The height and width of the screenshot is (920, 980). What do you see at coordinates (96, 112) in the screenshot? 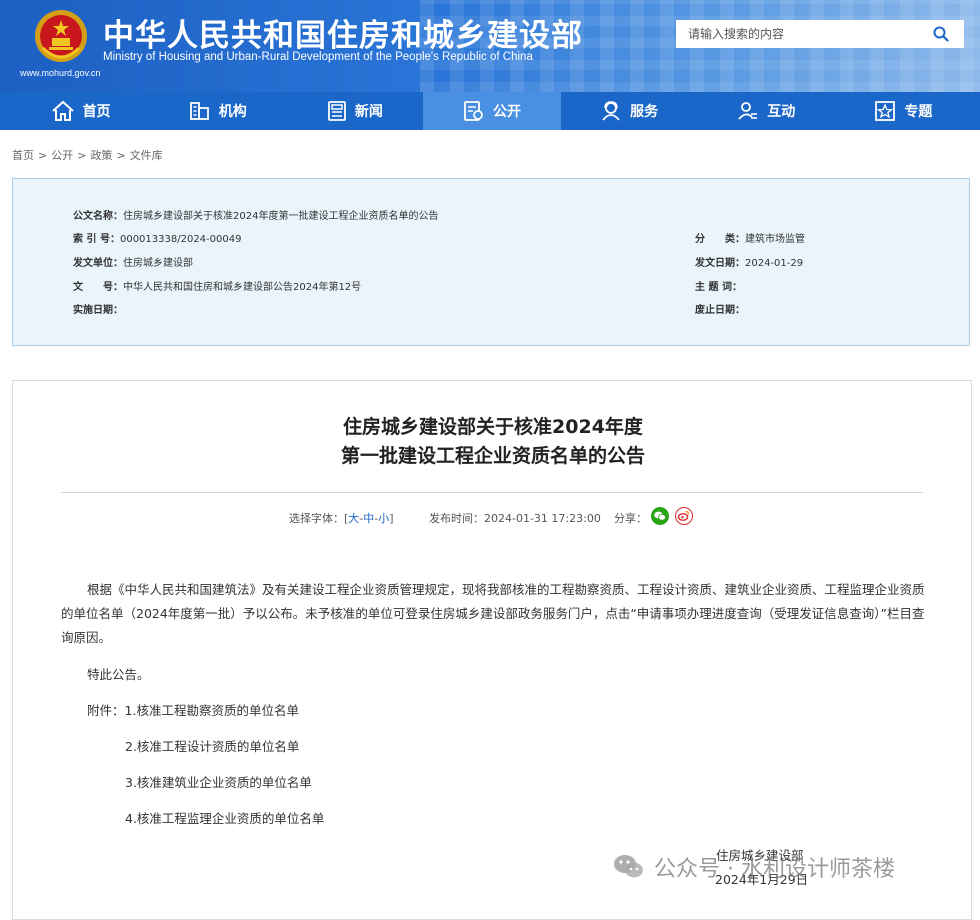
I see `nav-item-label: 首页` at bounding box center [96, 112].